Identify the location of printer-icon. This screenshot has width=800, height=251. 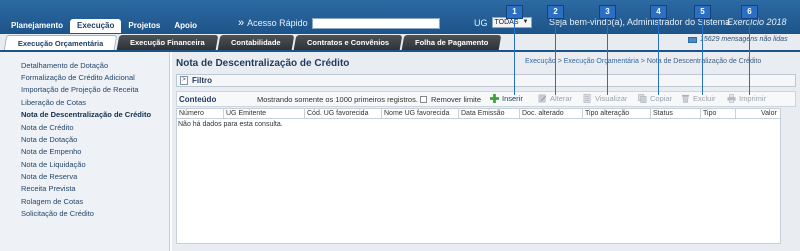
(731, 98).